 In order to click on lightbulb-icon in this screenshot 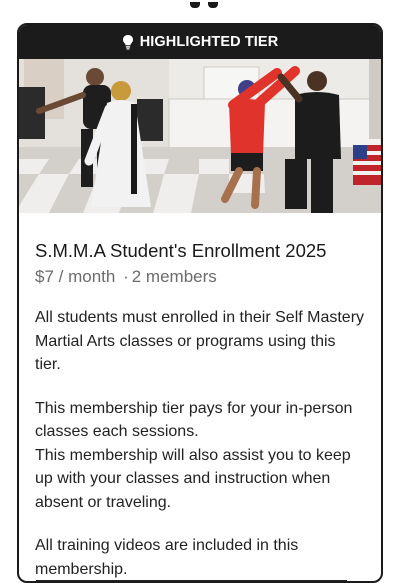, I will do `click(128, 42)`.